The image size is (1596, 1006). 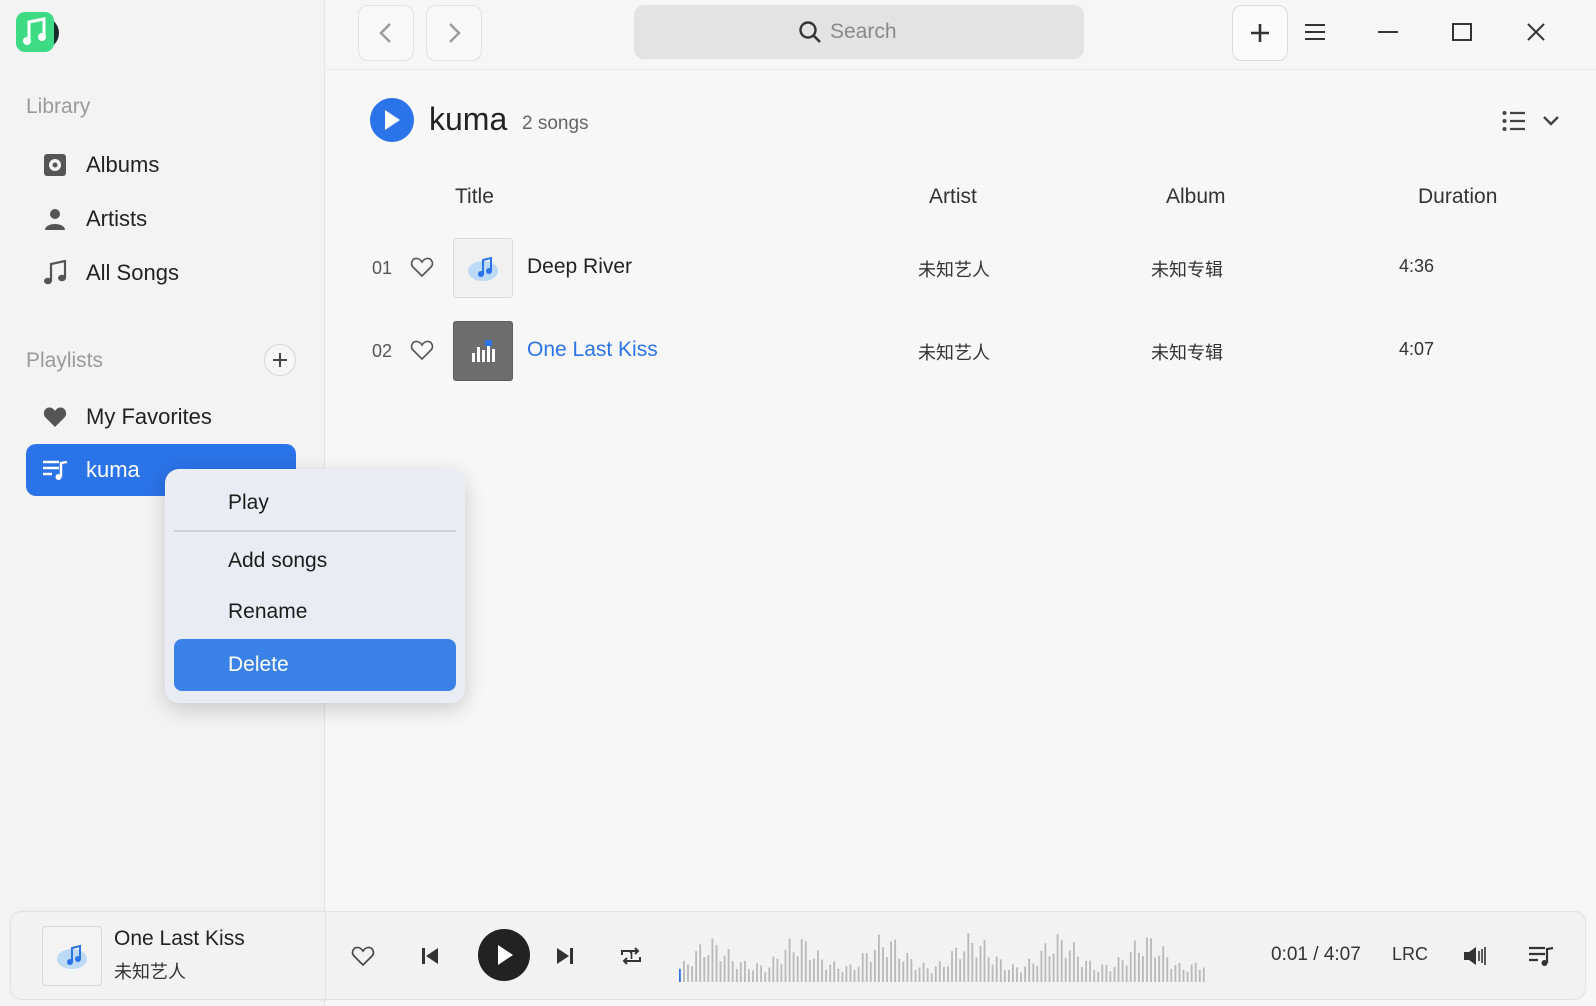 I want to click on maximize-button, so click(x=1462, y=32).